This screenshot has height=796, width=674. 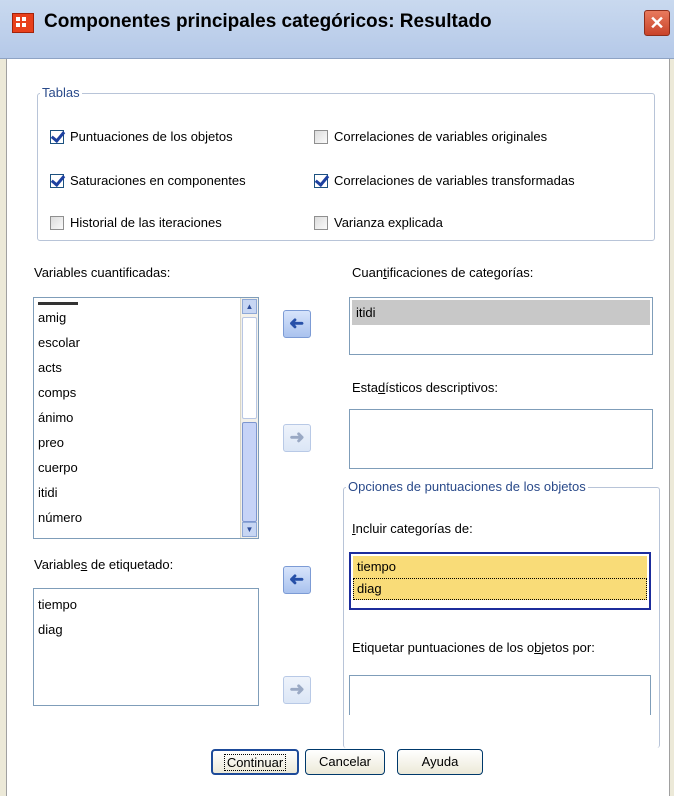 I want to click on checkbox-transformed-correlations: Correlaciones de variables transformadas, so click(x=444, y=180).